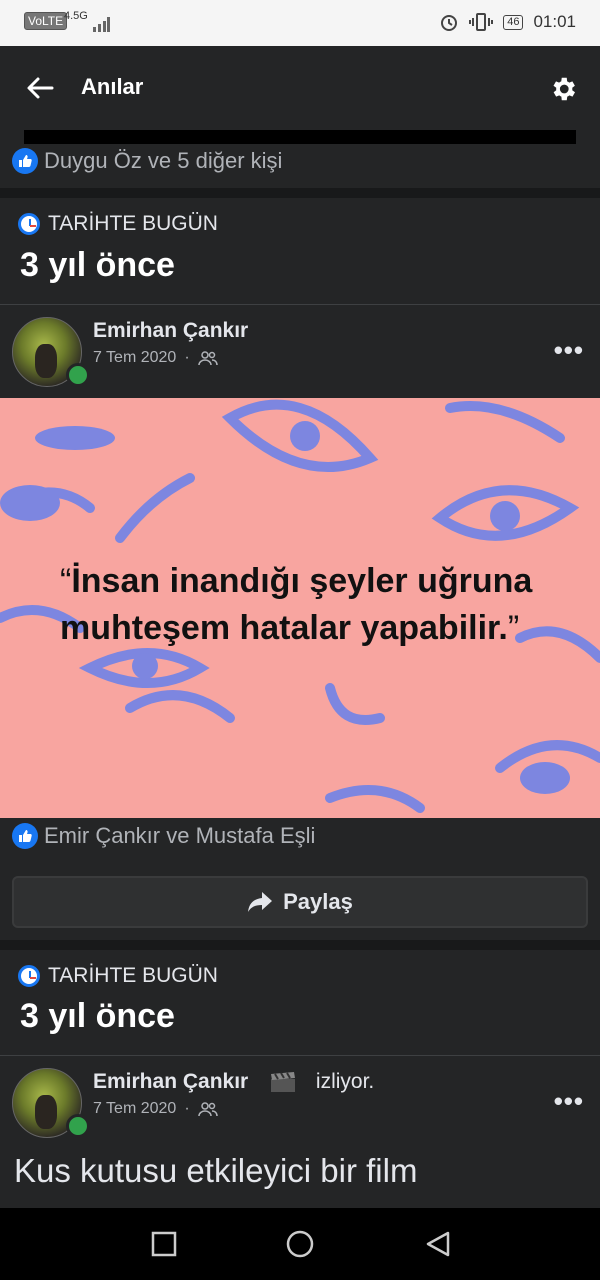  Describe the element at coordinates (66, 581) in the screenshot. I see `quote-open-mark: “` at that location.